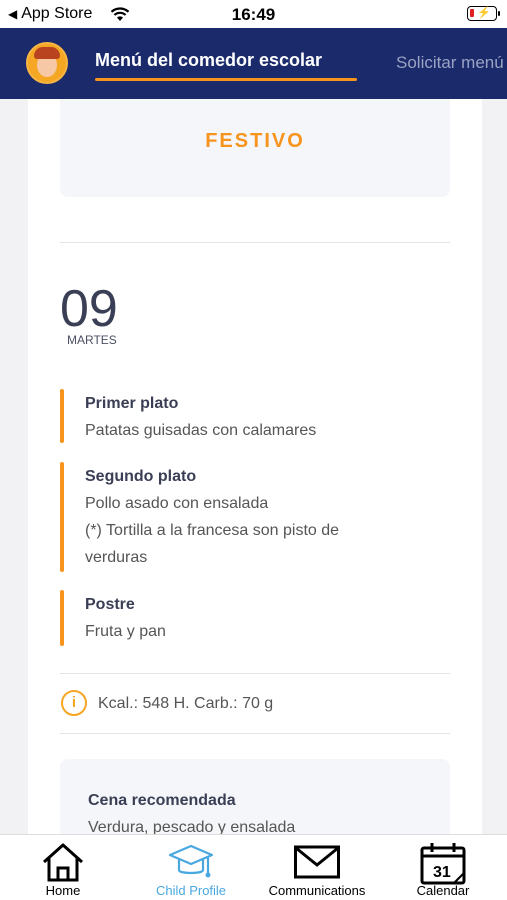  What do you see at coordinates (255, 141) in the screenshot?
I see `holiday-label: FESTIVO` at bounding box center [255, 141].